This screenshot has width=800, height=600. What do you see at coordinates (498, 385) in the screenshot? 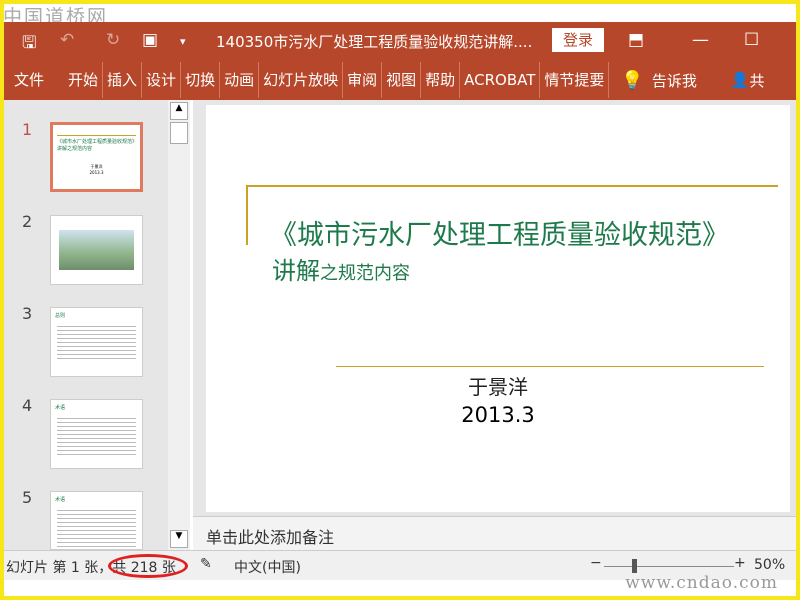
I see `slide-author: 于景洋` at bounding box center [498, 385].